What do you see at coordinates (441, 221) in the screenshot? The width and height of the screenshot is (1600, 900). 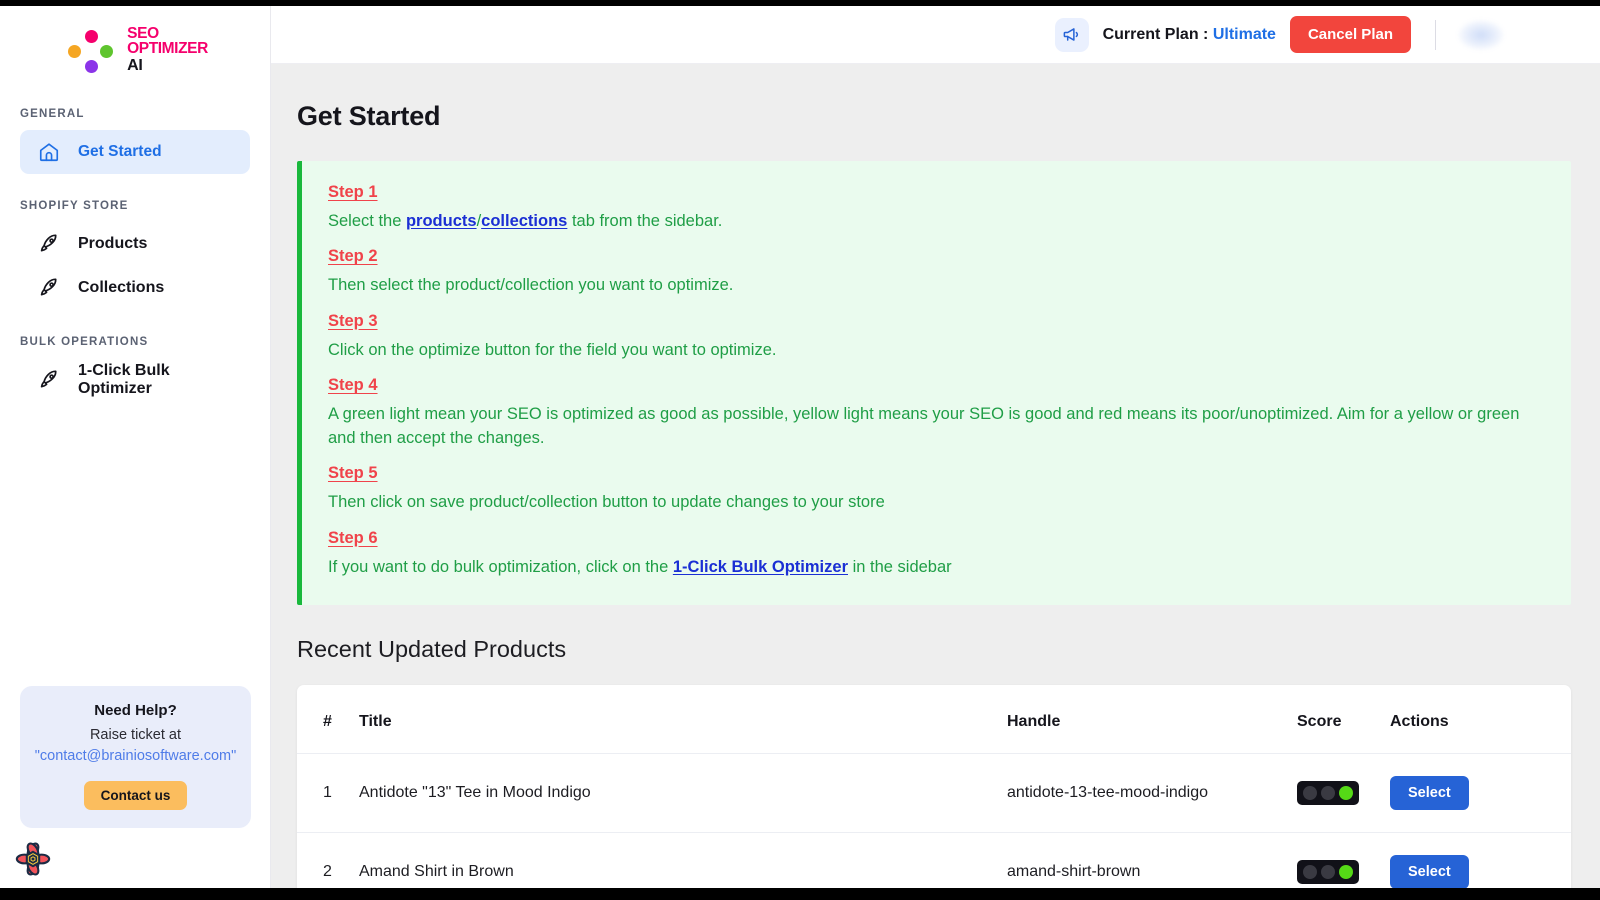 I see `products-link: products` at bounding box center [441, 221].